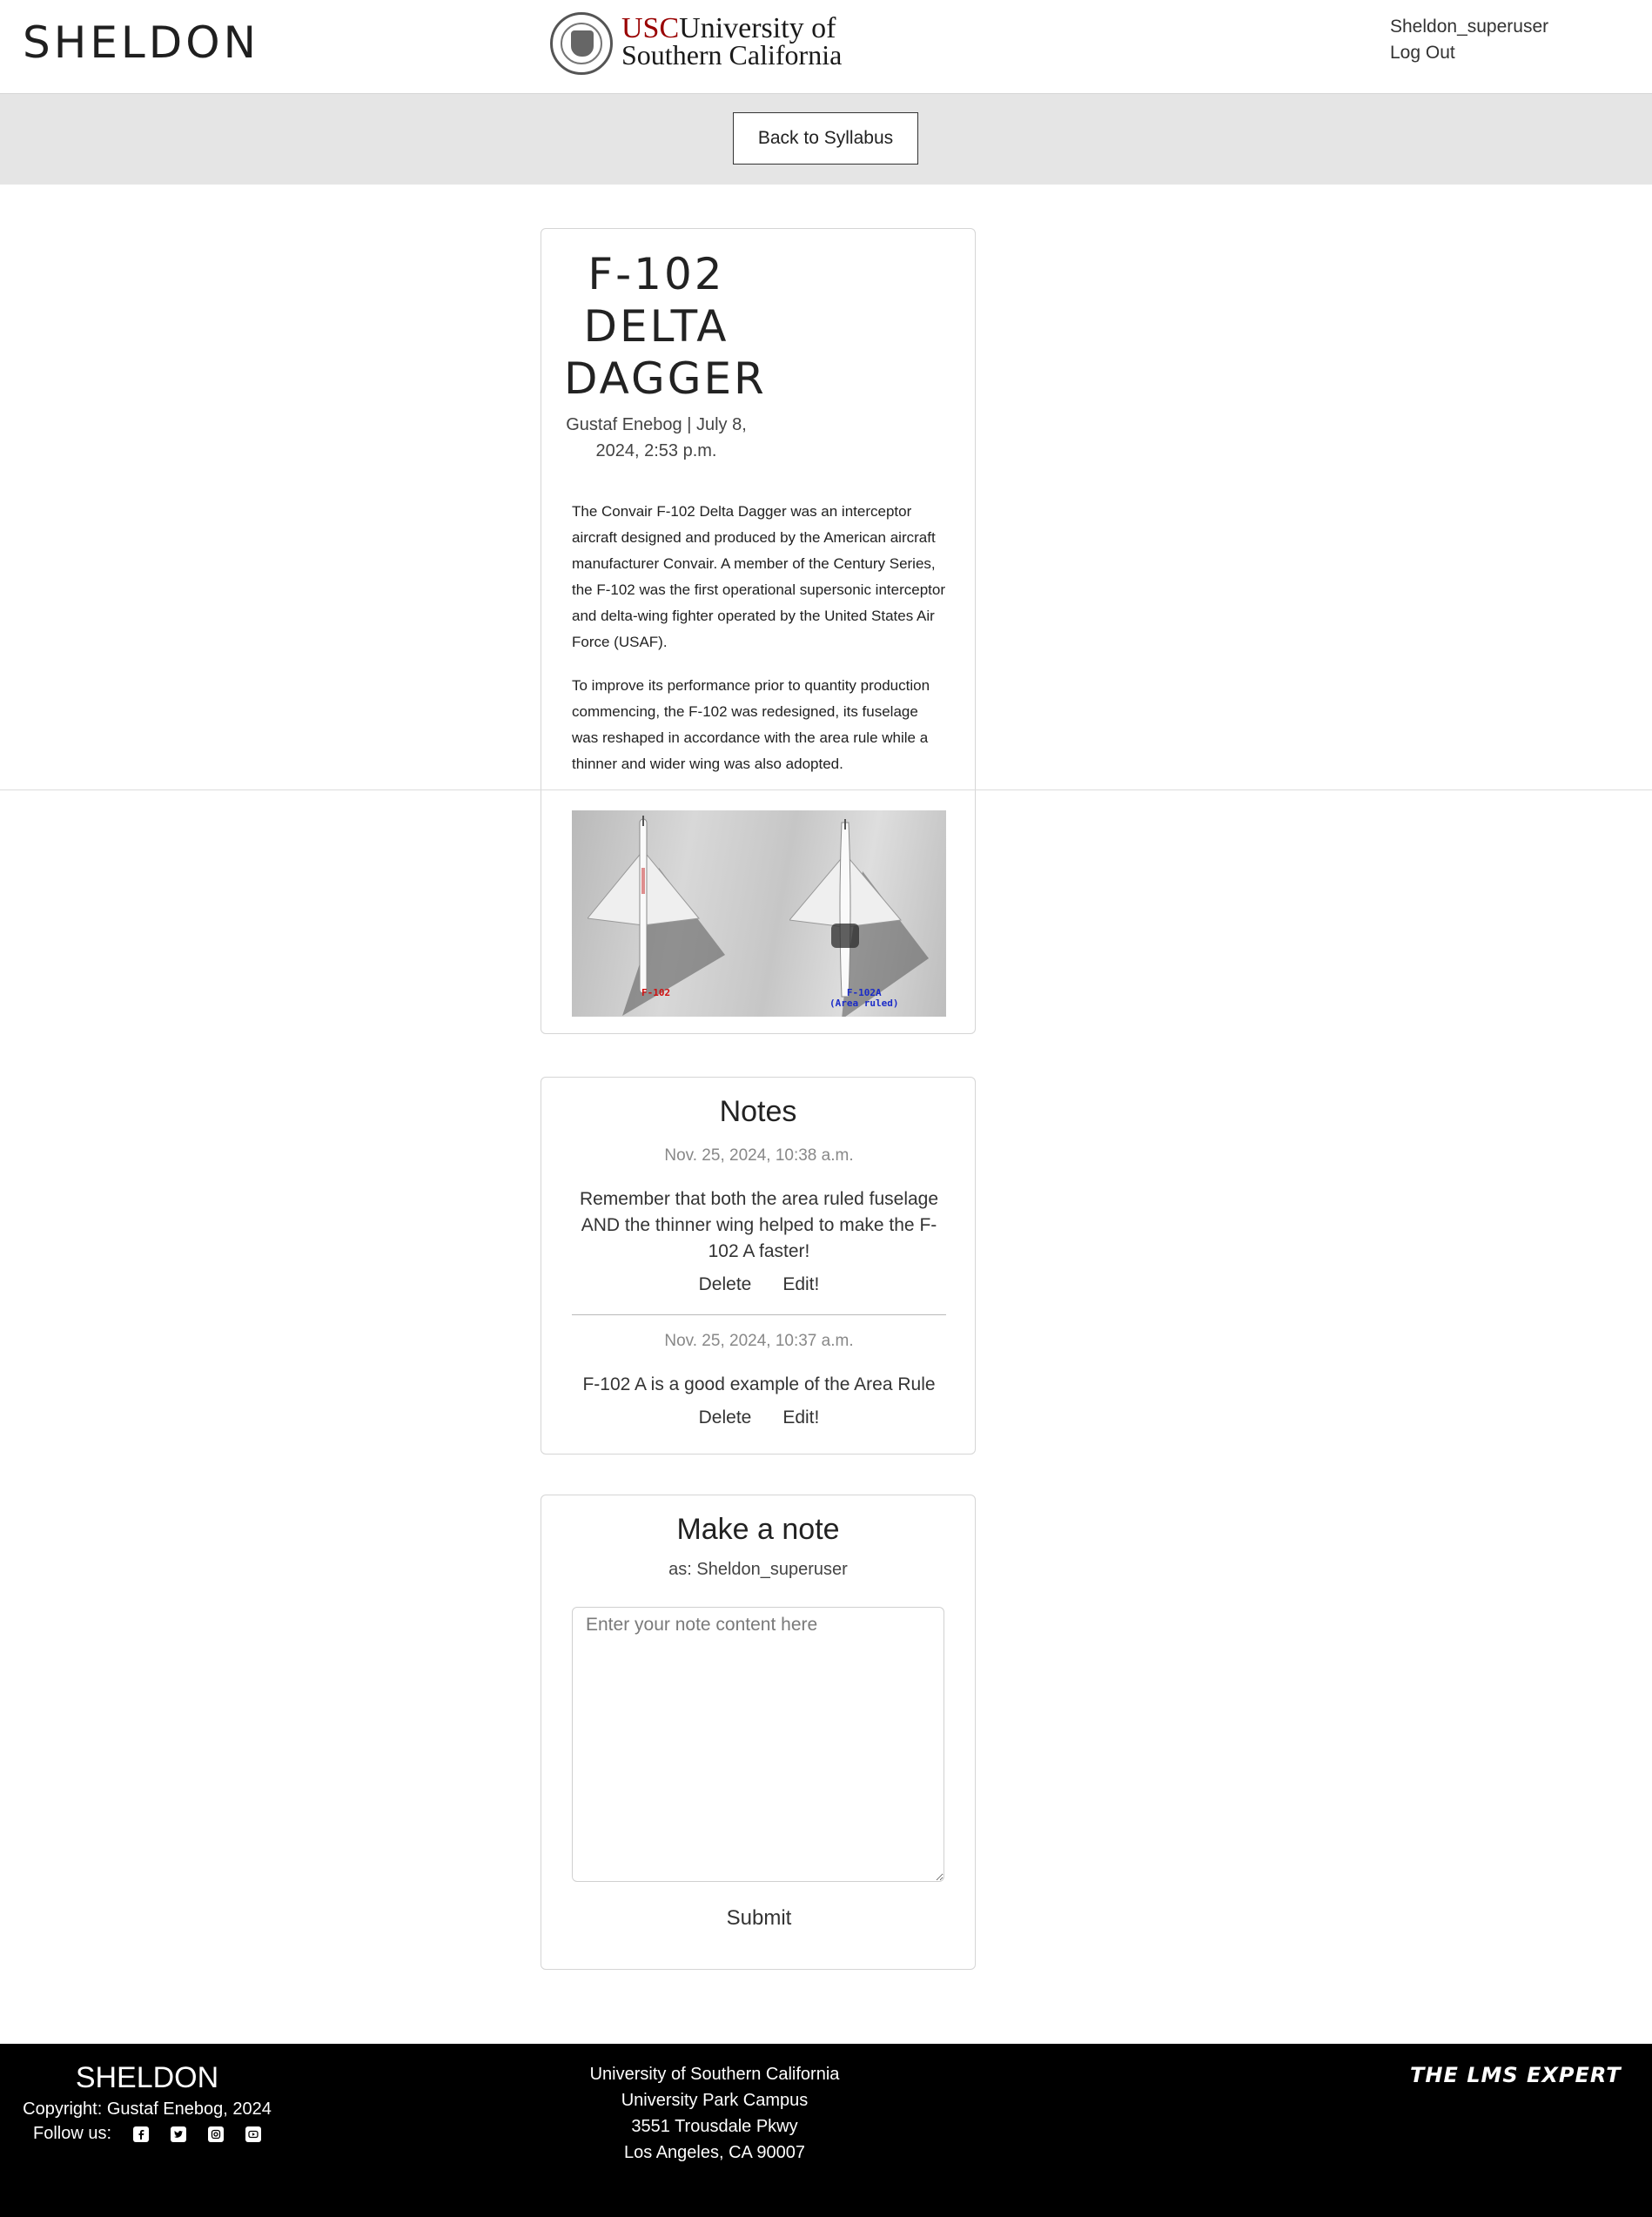 The image size is (1652, 2217). I want to click on footer-follow: Follow us:, so click(147, 2134).